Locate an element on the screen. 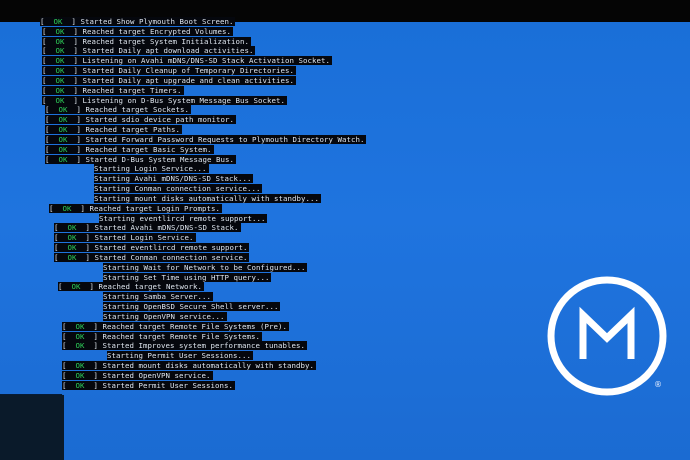  boot-log-line: [ OK ] Reached target Paths. is located at coordinates (113, 130).